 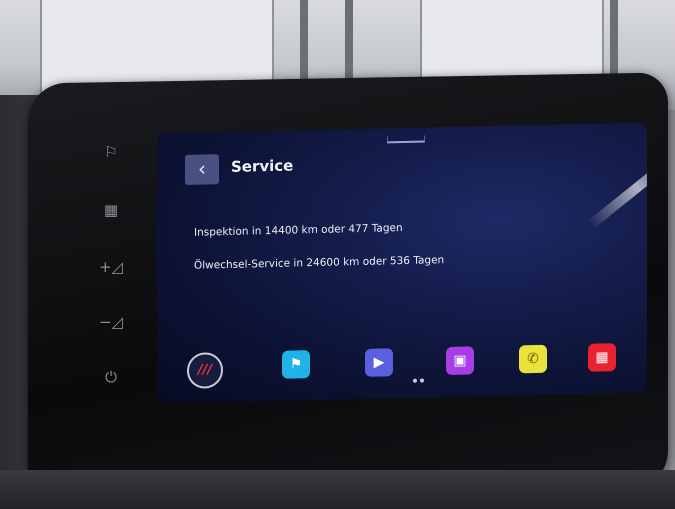 What do you see at coordinates (296, 364) in the screenshot?
I see `navigation-app-icon: ⚑` at bounding box center [296, 364].